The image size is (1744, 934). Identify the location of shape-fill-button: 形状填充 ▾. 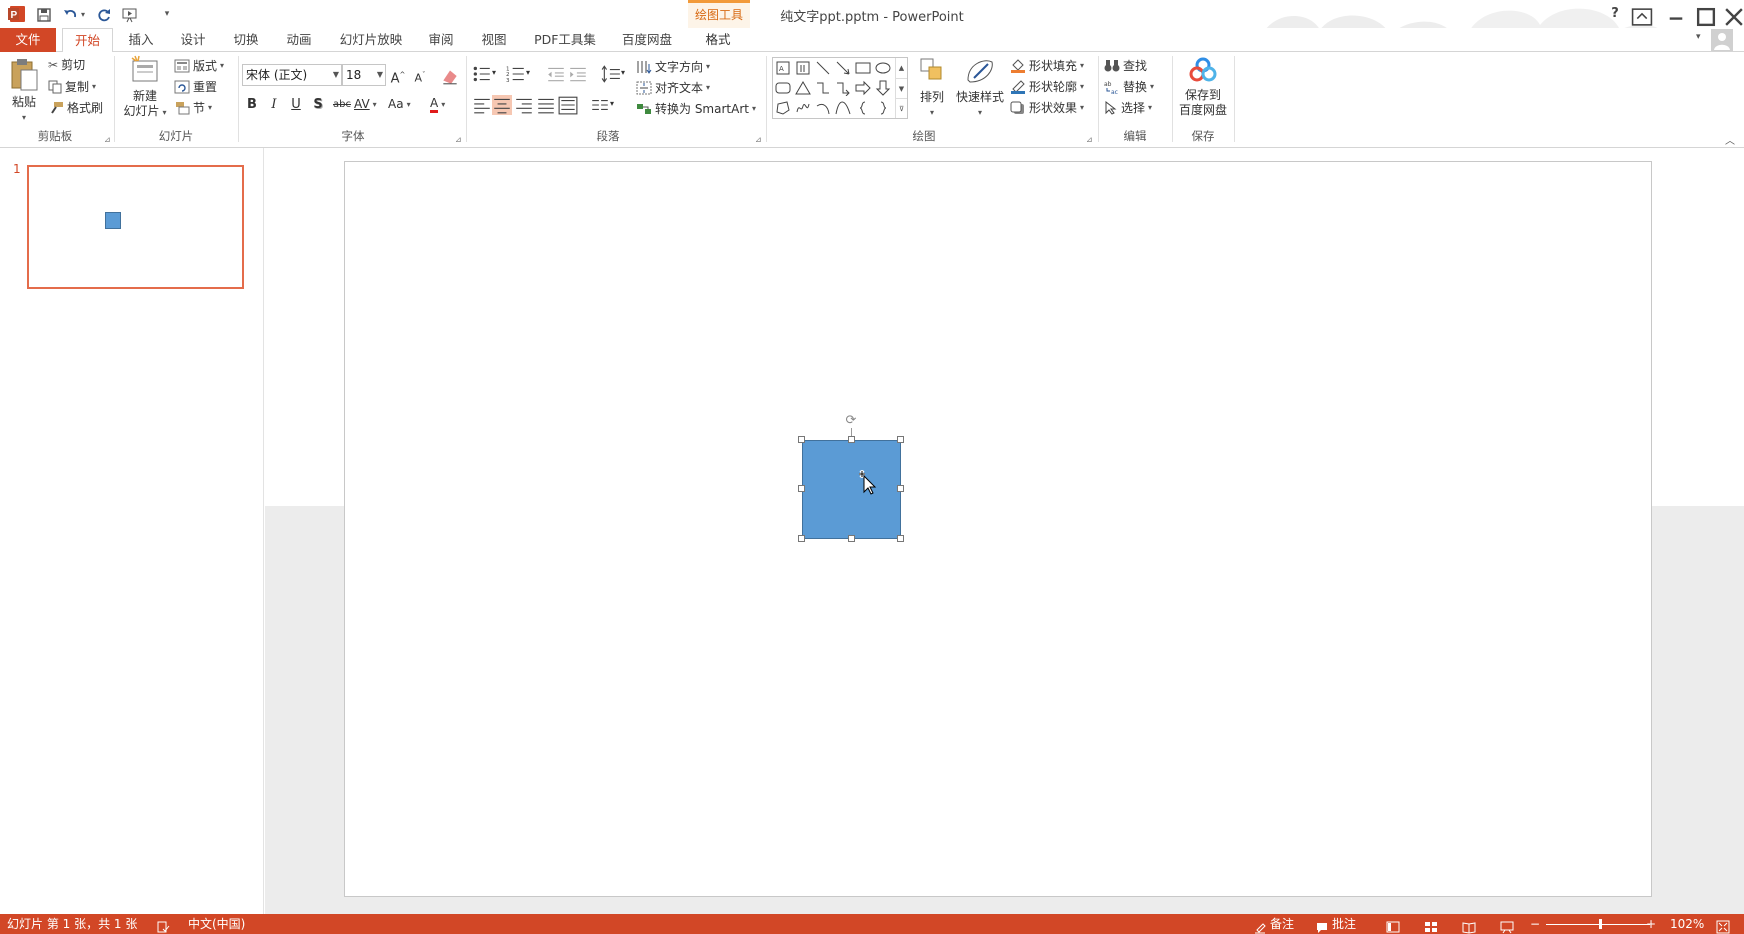
(1047, 65).